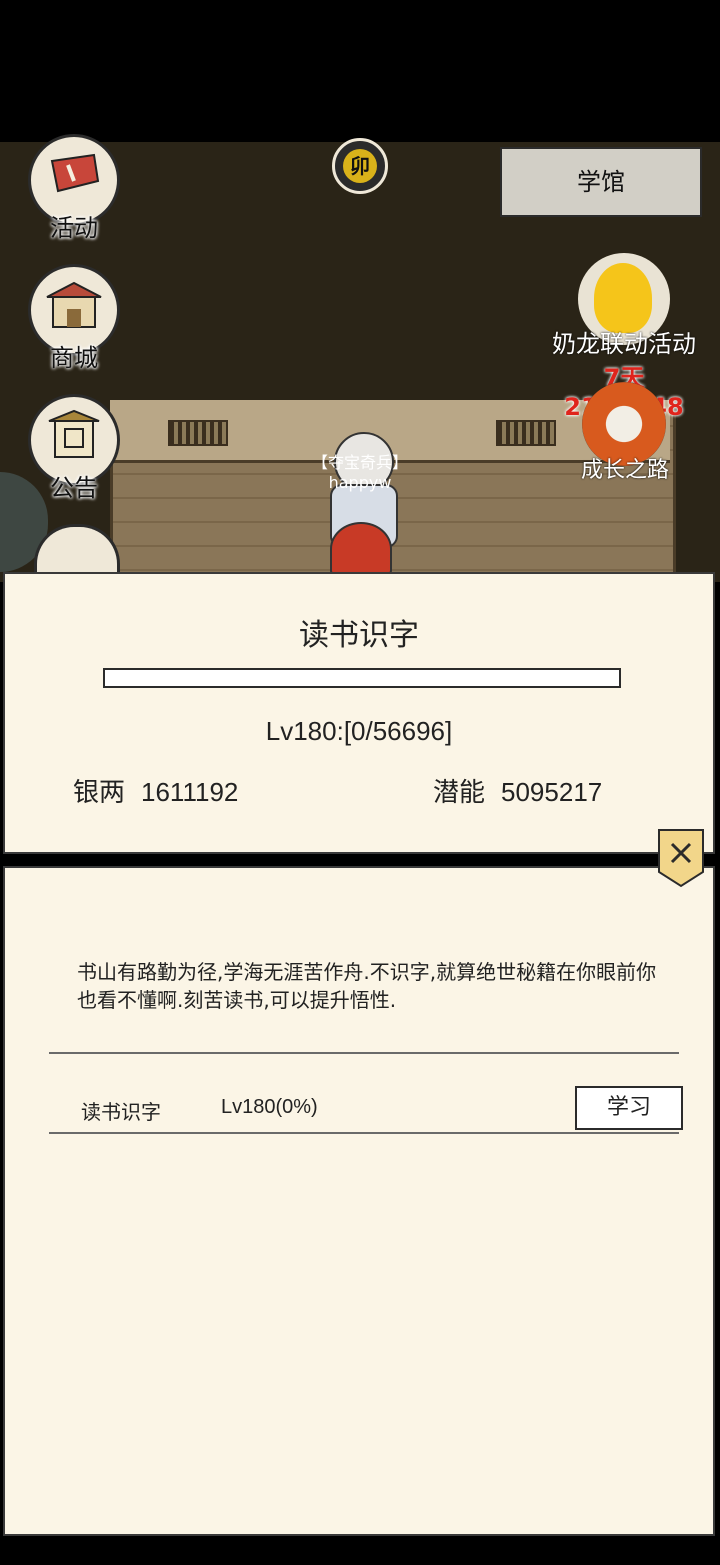 This screenshot has width=720, height=1565. Describe the element at coordinates (121, 1112) in the screenshot. I see `skill-row-name: 读书识字` at that location.